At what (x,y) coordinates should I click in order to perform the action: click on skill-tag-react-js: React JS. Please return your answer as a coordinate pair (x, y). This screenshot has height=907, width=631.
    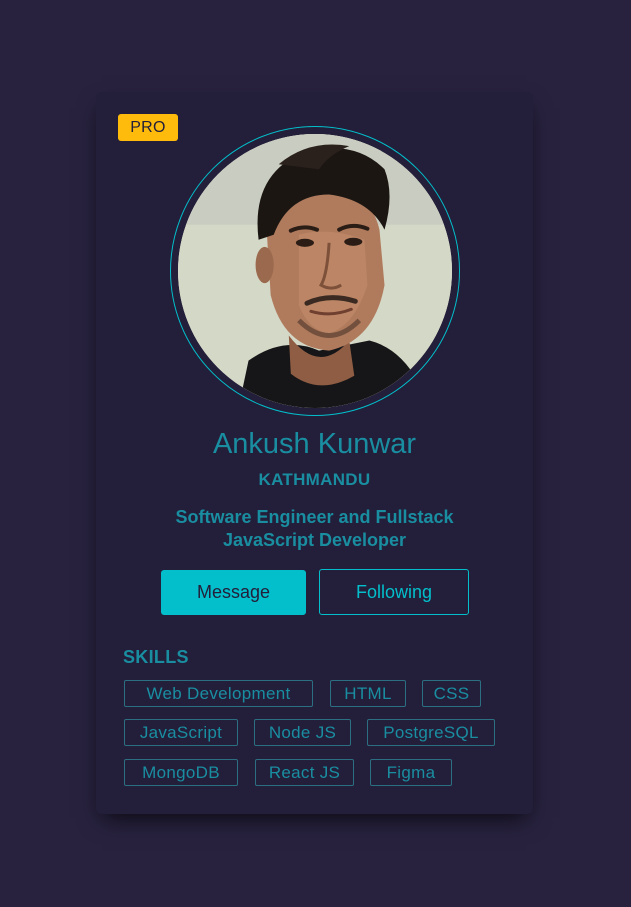
    Looking at the image, I should click on (304, 772).